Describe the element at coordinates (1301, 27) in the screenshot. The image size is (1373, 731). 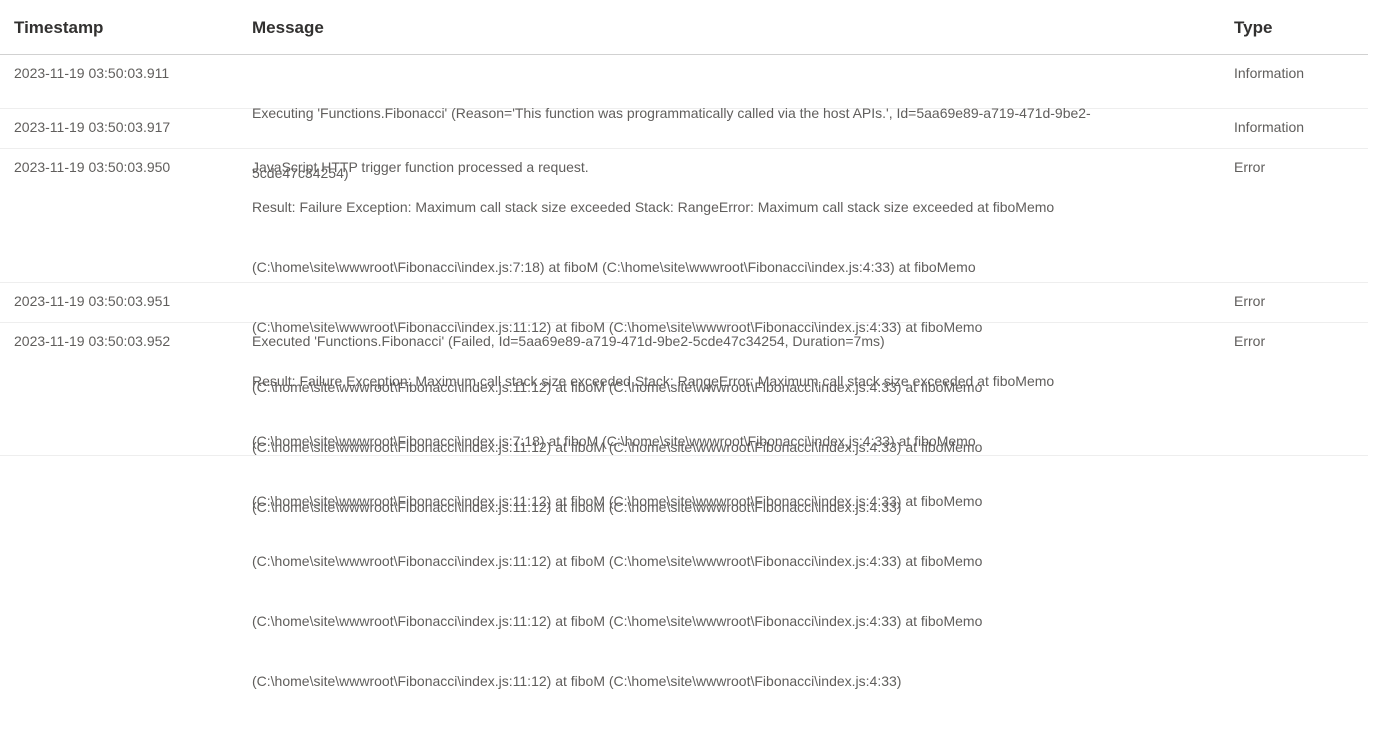
I see `column-header-type: Type` at that location.